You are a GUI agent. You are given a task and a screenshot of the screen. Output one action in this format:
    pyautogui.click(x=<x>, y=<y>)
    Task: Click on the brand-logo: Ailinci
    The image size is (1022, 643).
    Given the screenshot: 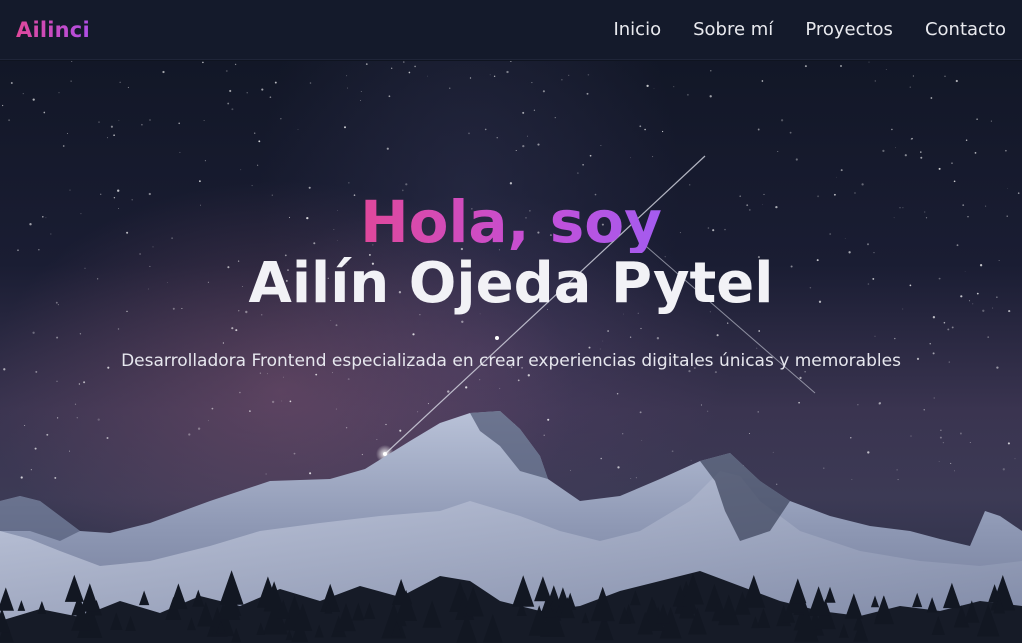 What is the action you would take?
    pyautogui.click(x=53, y=30)
    